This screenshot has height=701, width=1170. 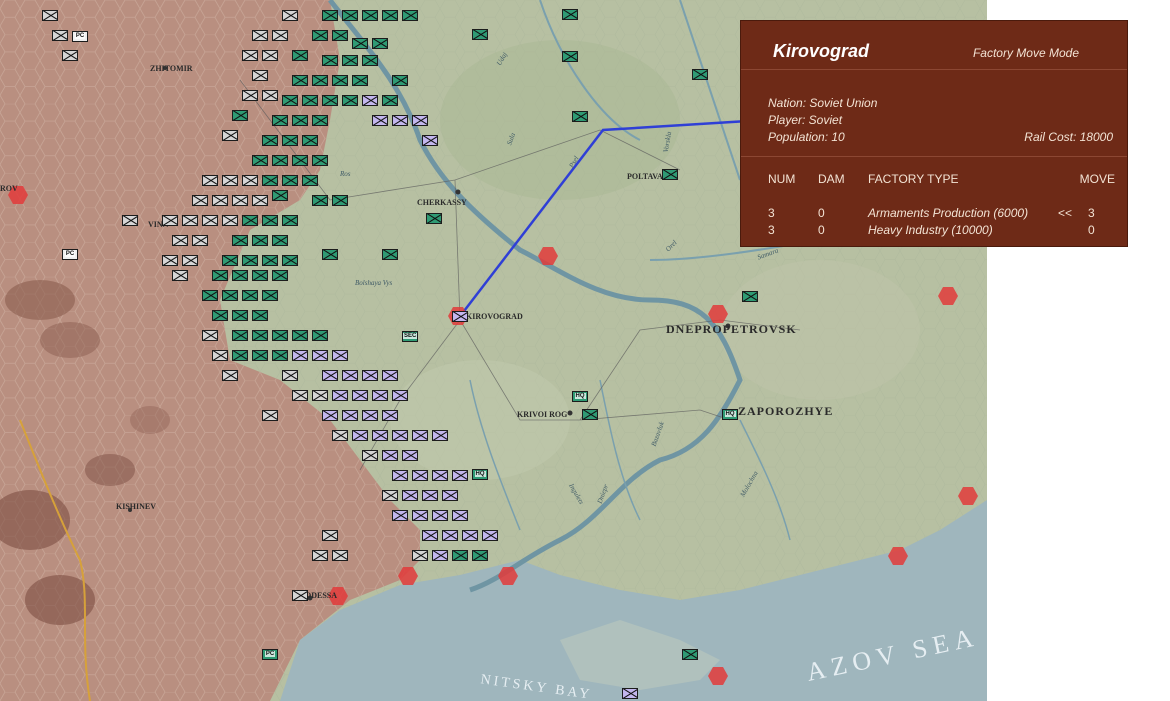 I want to click on move-left-button: <<, so click(x=1065, y=213).